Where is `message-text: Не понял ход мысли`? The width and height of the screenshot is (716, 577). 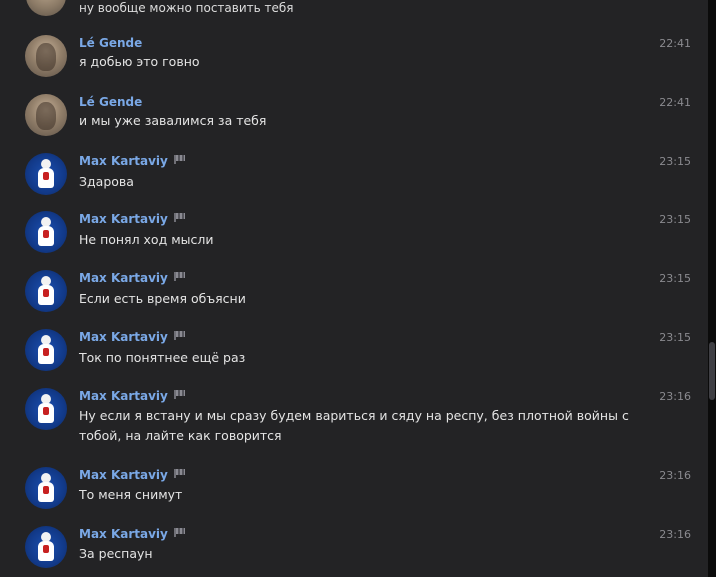
message-text: Не понял ход мысли is located at coordinates (146, 239).